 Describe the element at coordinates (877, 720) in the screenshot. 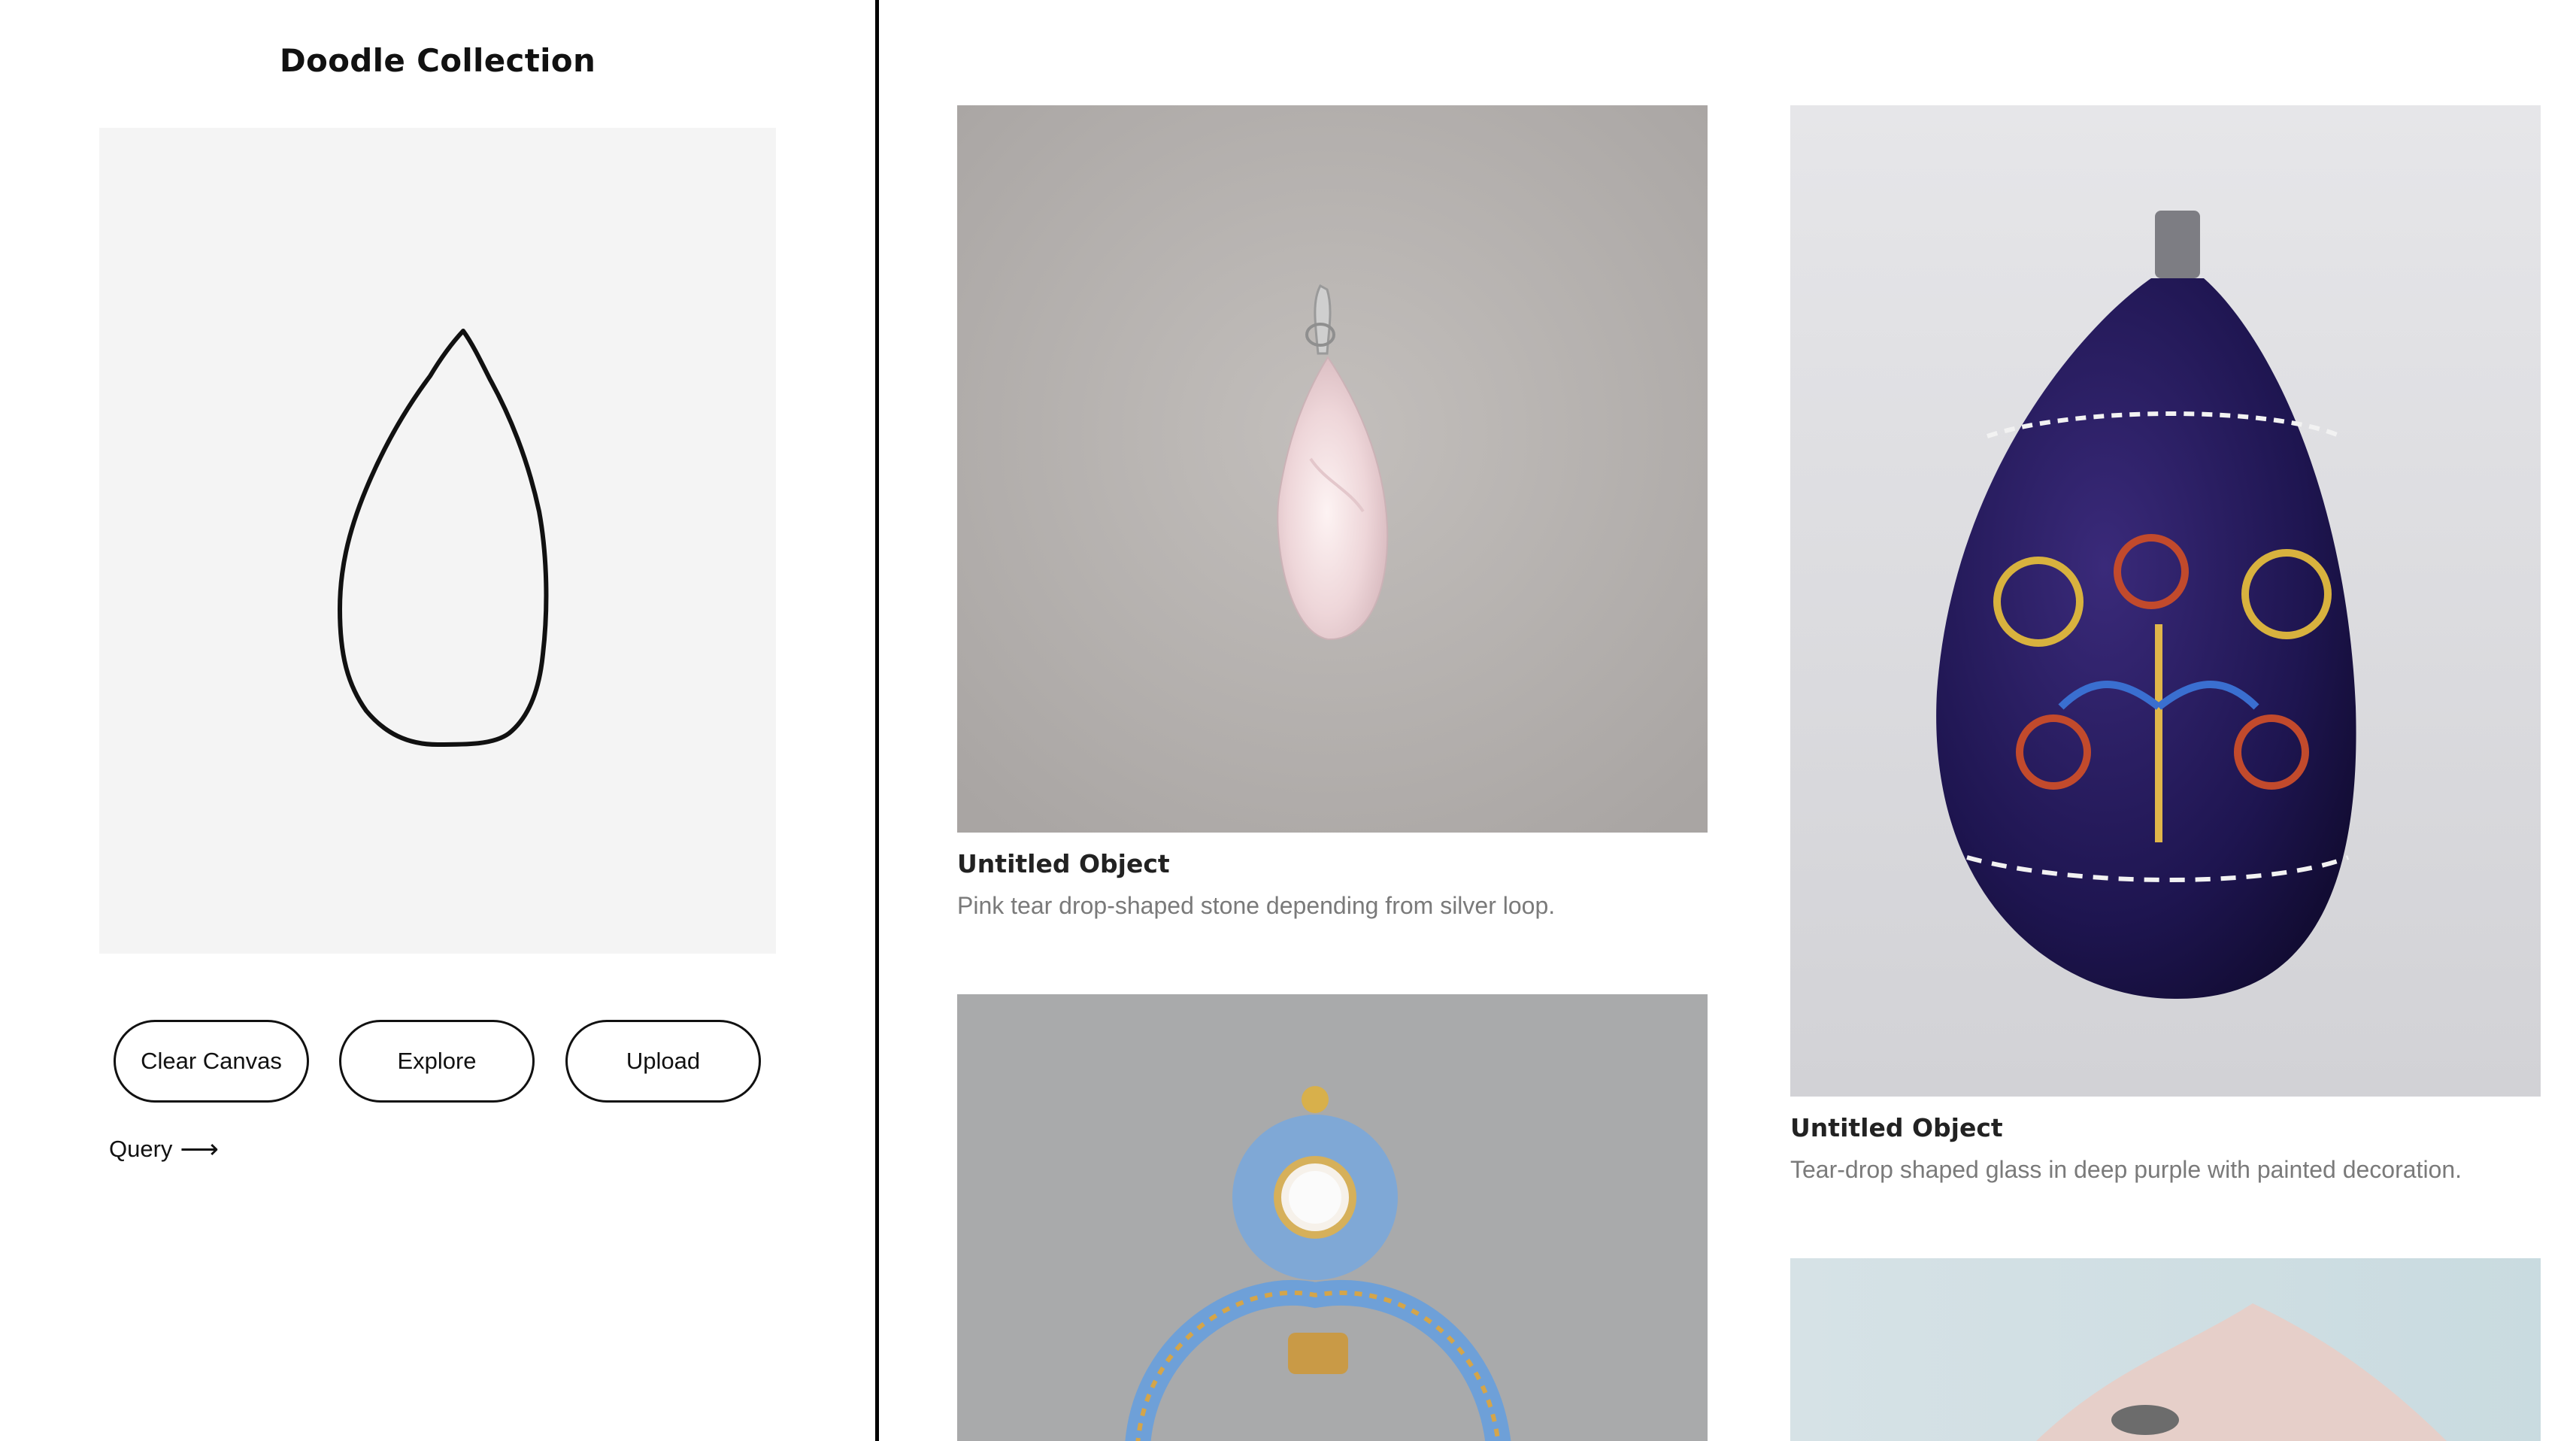

I see `panel-divider` at that location.